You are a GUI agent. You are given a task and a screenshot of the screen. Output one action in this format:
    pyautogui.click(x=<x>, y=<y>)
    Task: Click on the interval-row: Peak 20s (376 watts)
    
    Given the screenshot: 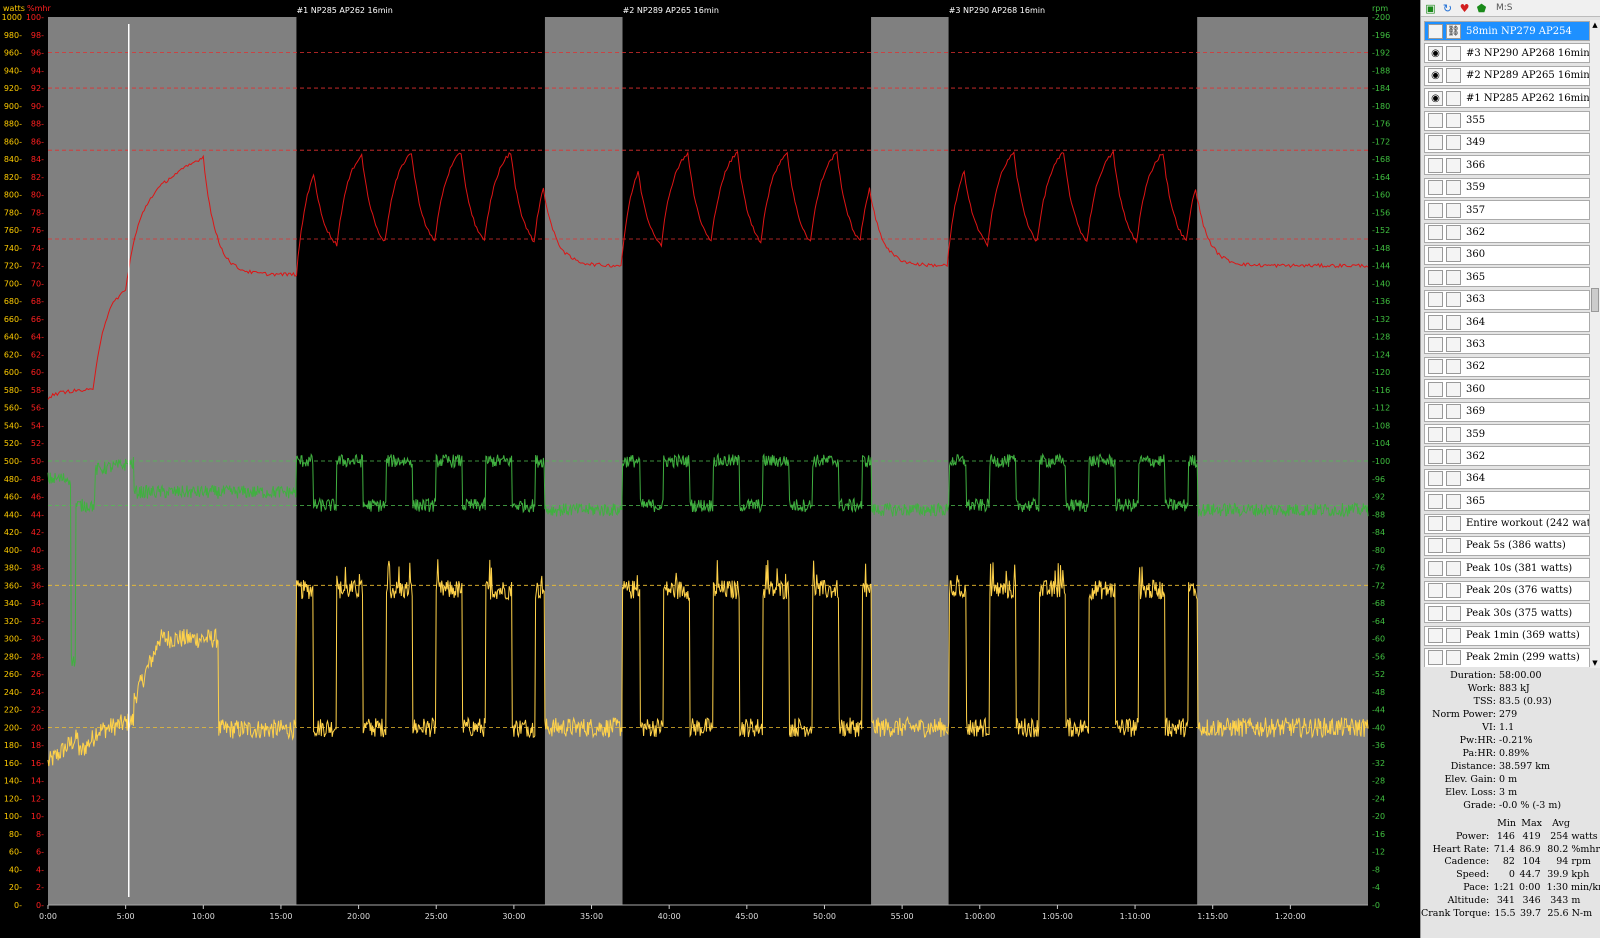 What is the action you would take?
    pyautogui.click(x=1507, y=590)
    